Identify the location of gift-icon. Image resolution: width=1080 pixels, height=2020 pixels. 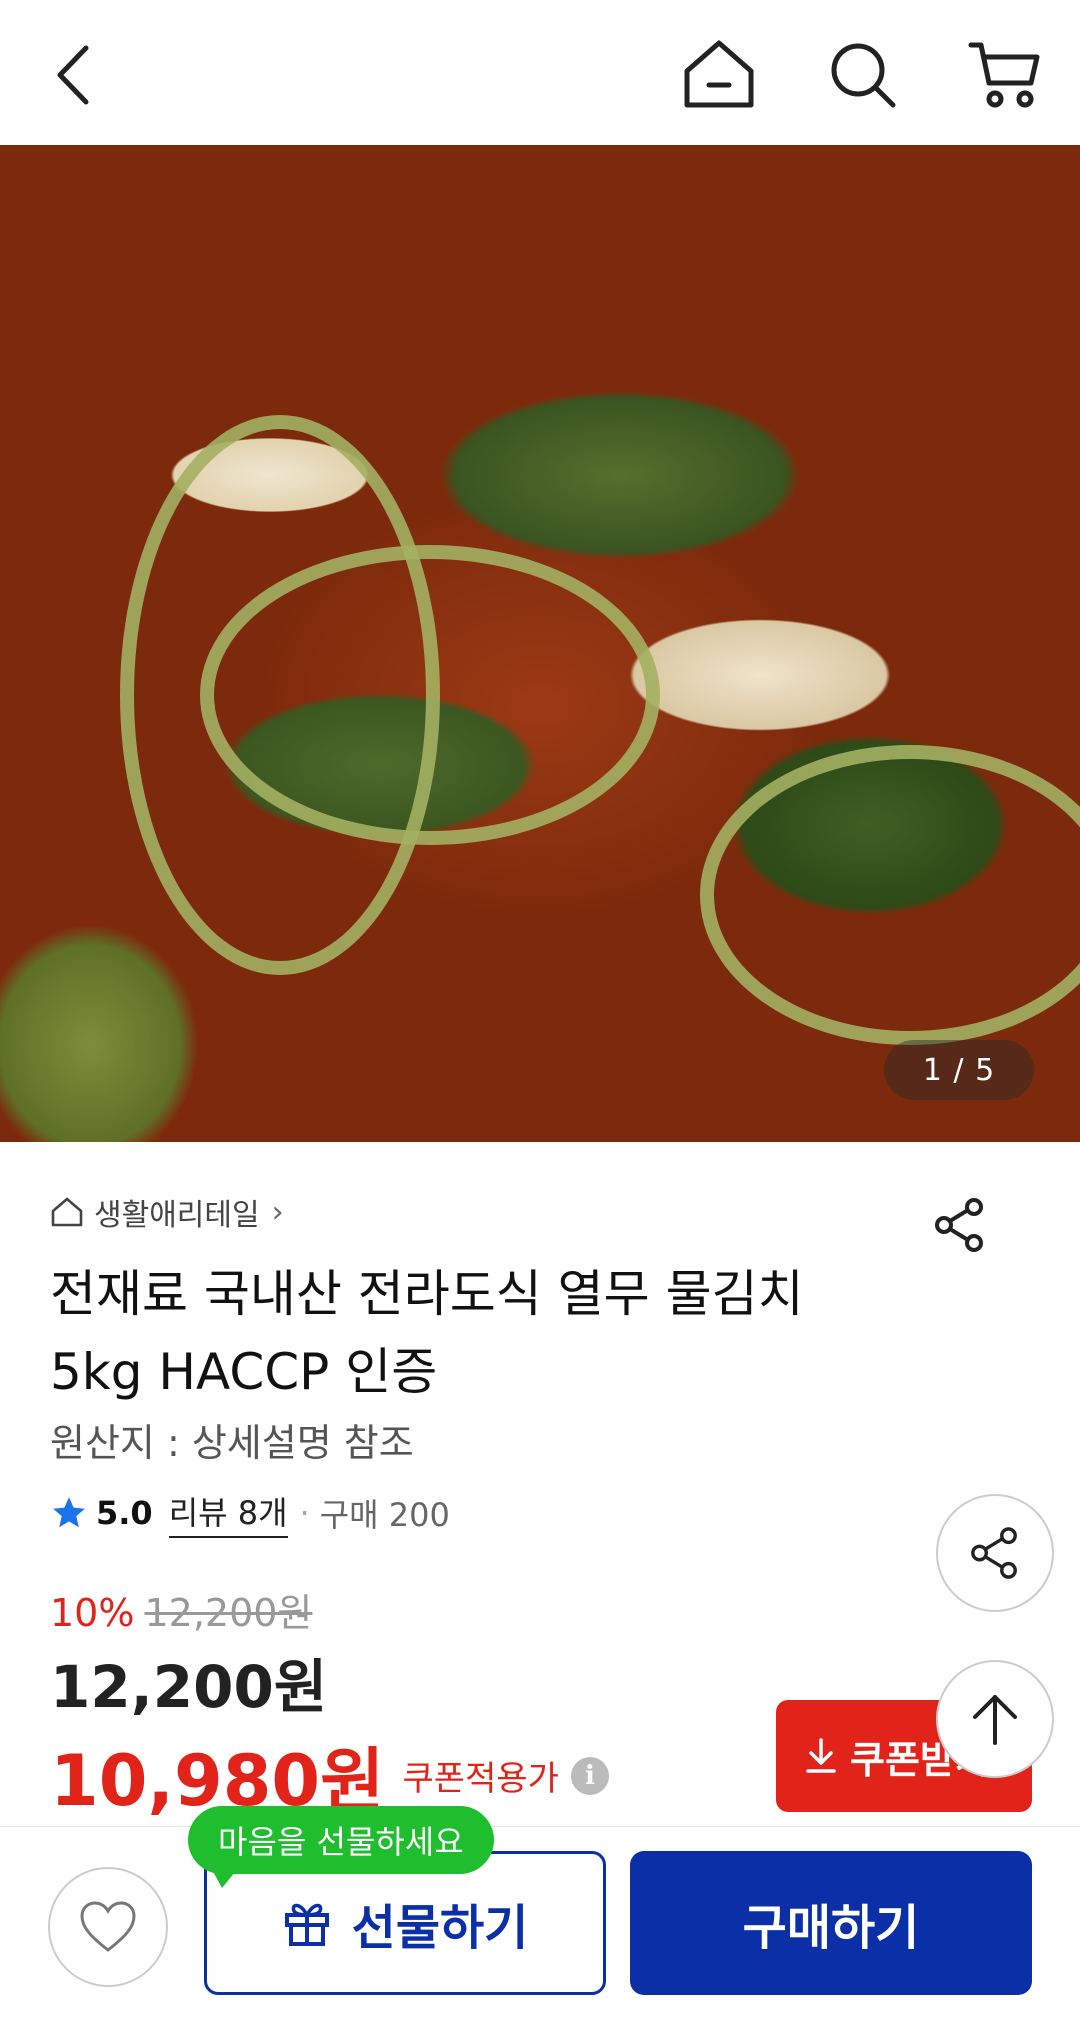
(306, 1924).